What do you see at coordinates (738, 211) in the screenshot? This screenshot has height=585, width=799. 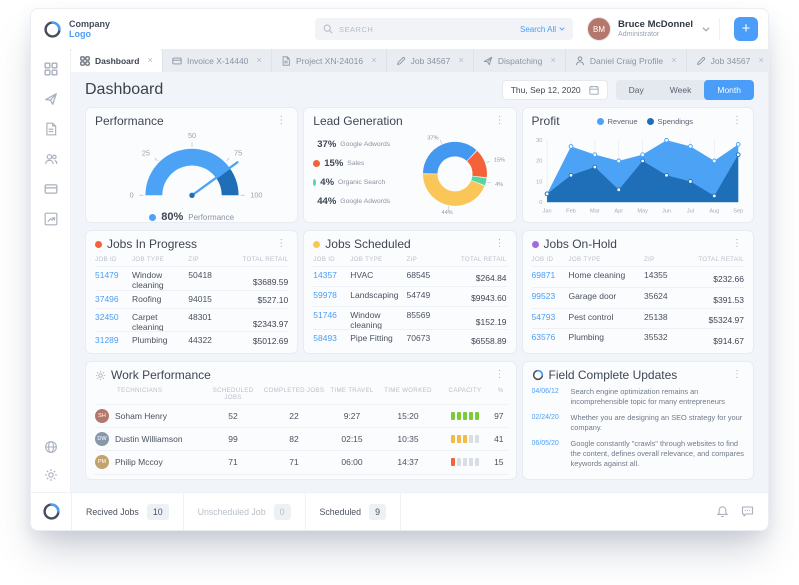 I see `svg-text: Sep` at bounding box center [738, 211].